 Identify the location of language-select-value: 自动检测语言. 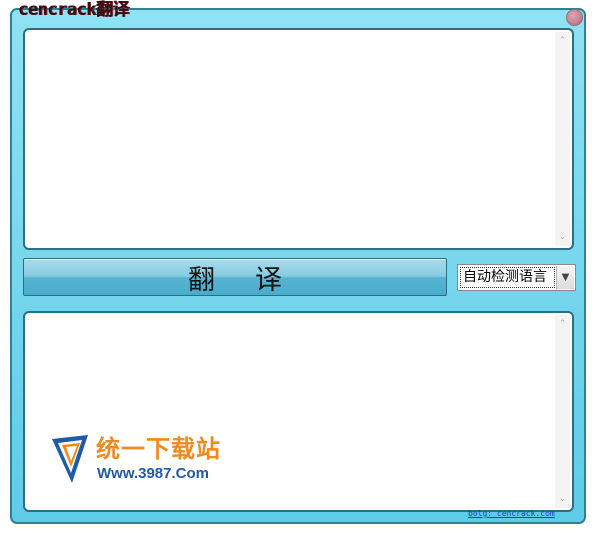
(507, 277).